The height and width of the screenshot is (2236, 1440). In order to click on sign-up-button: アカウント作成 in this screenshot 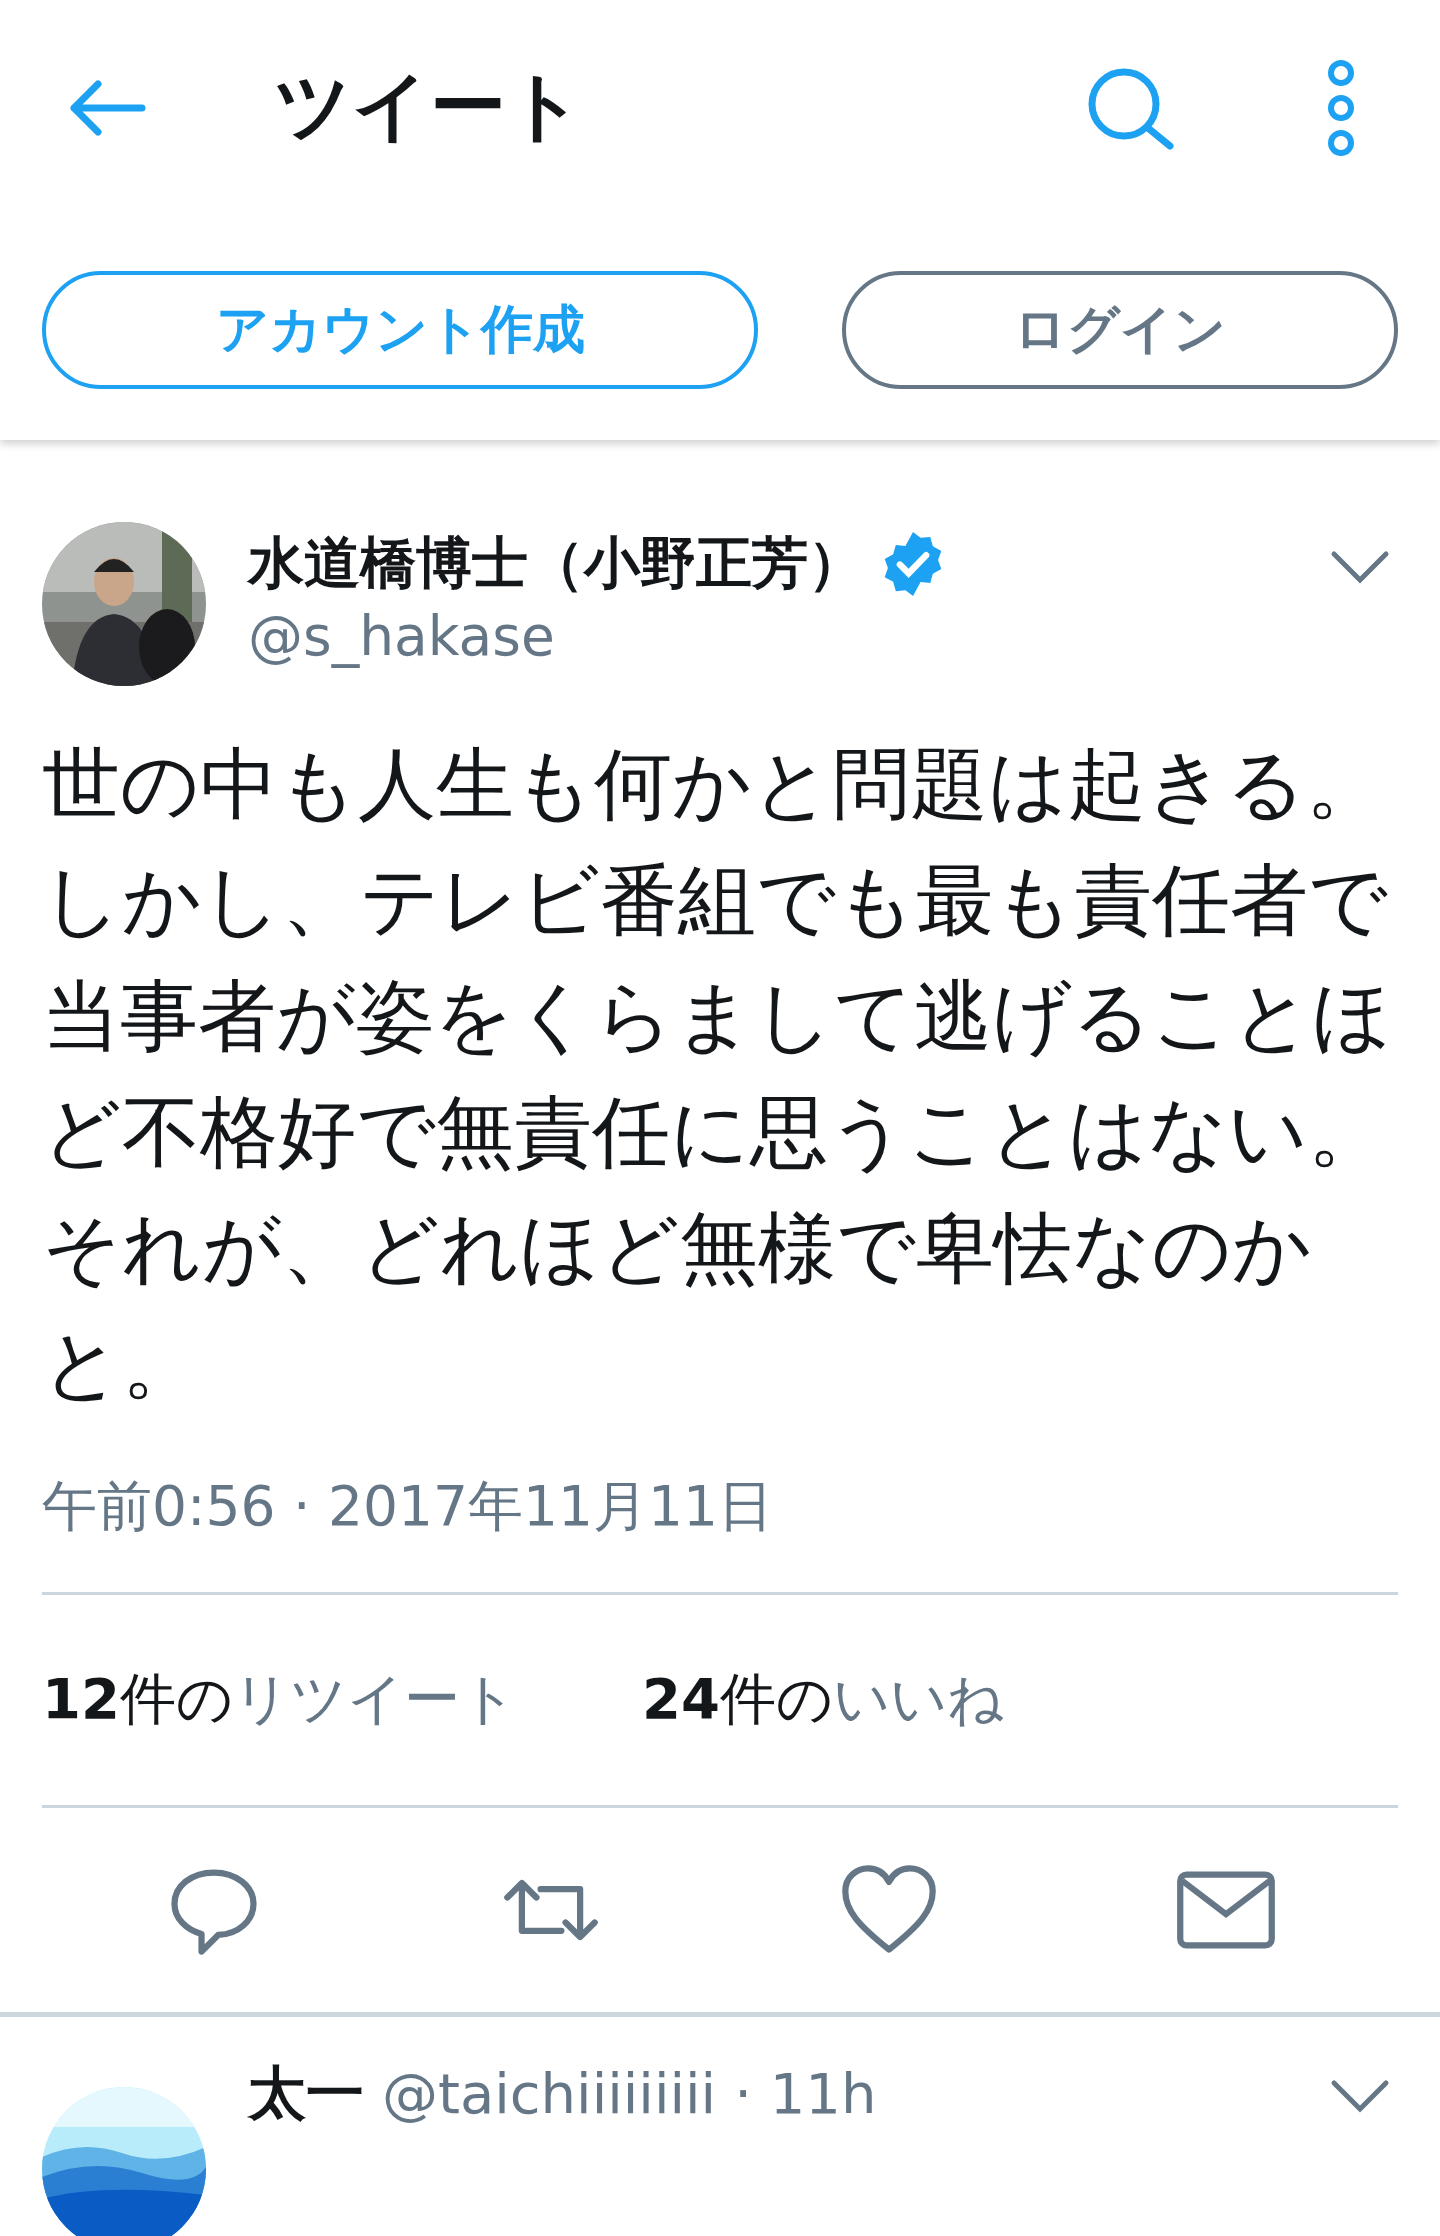, I will do `click(400, 330)`.